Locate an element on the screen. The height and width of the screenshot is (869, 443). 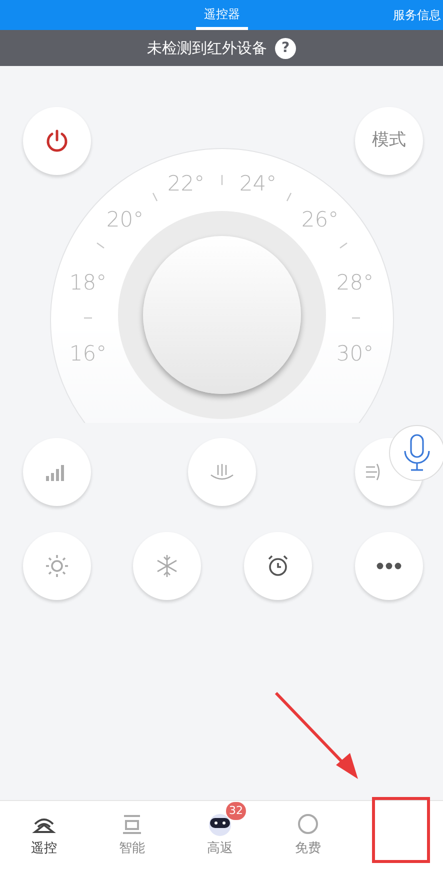
alarm-clock-icon is located at coordinates (278, 566).